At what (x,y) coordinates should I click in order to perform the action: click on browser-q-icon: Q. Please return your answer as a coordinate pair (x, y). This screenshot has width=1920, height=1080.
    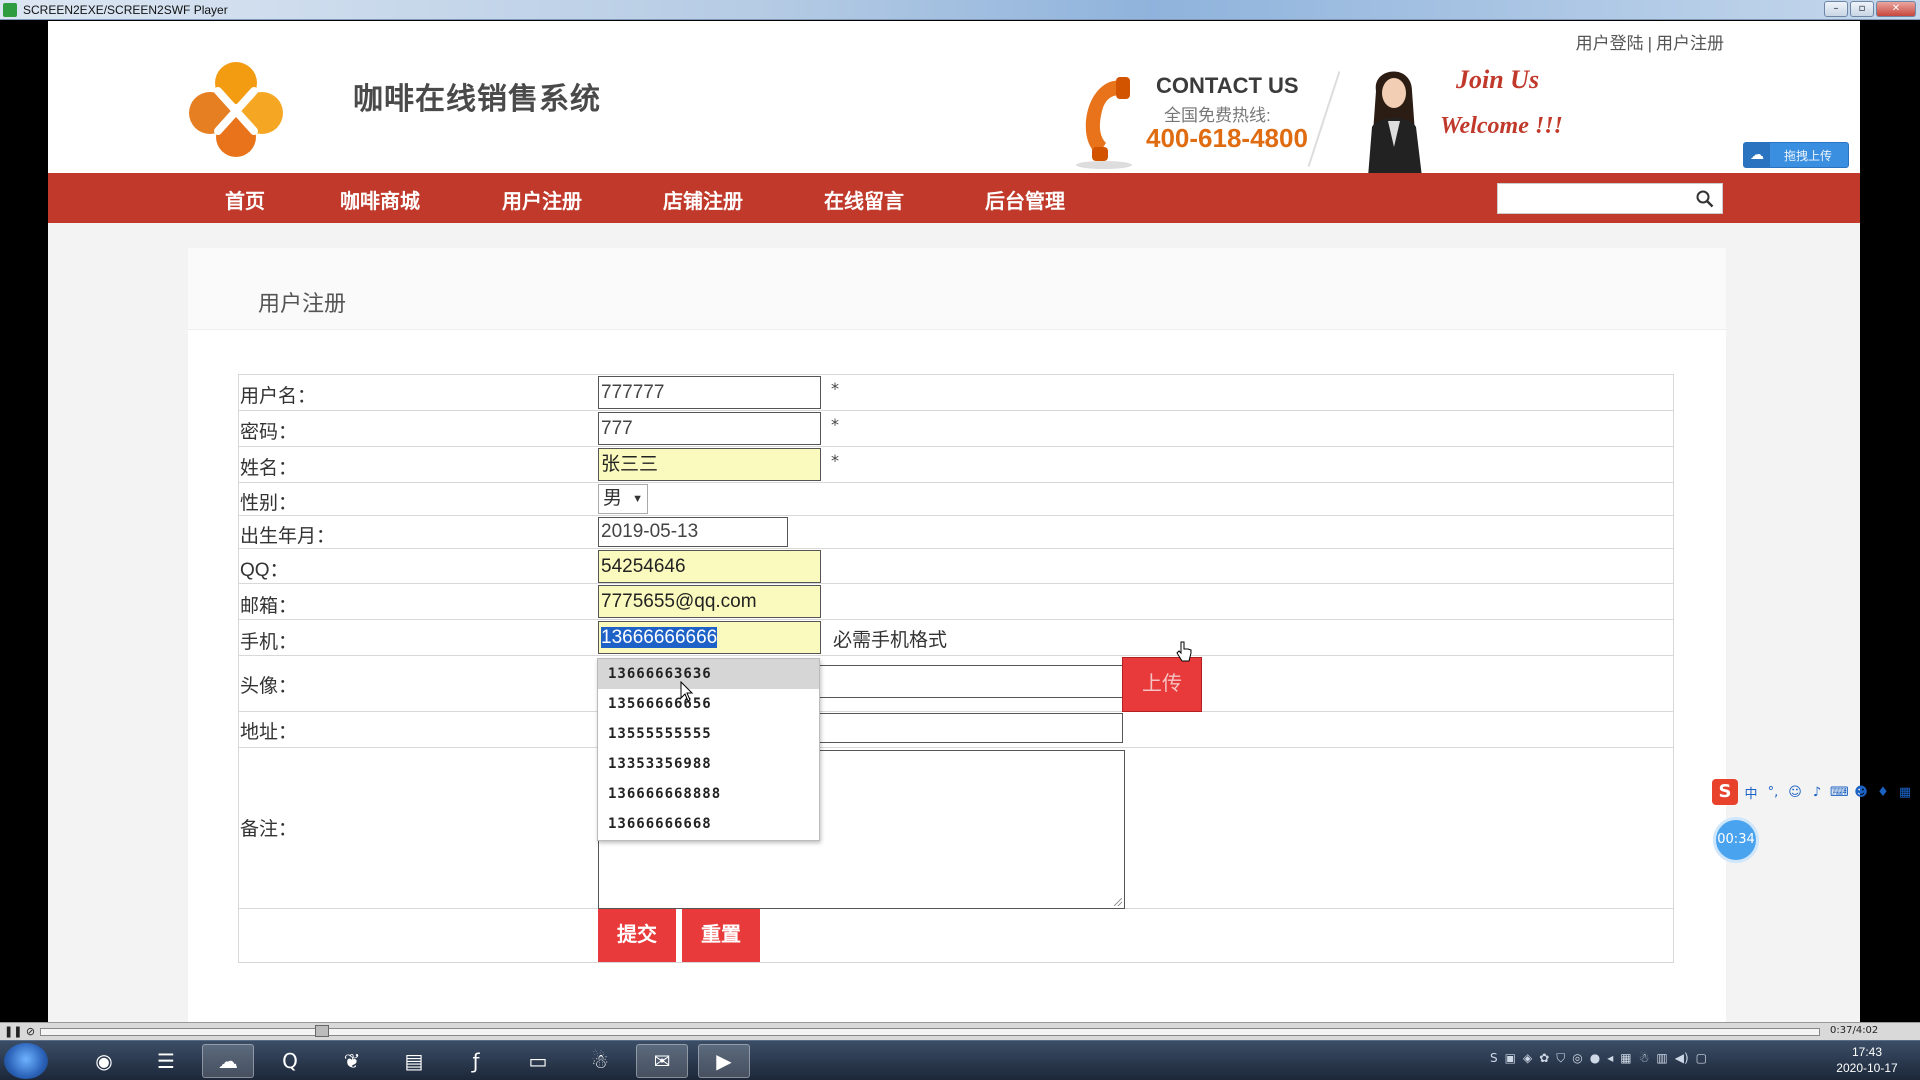
    Looking at the image, I should click on (290, 1061).